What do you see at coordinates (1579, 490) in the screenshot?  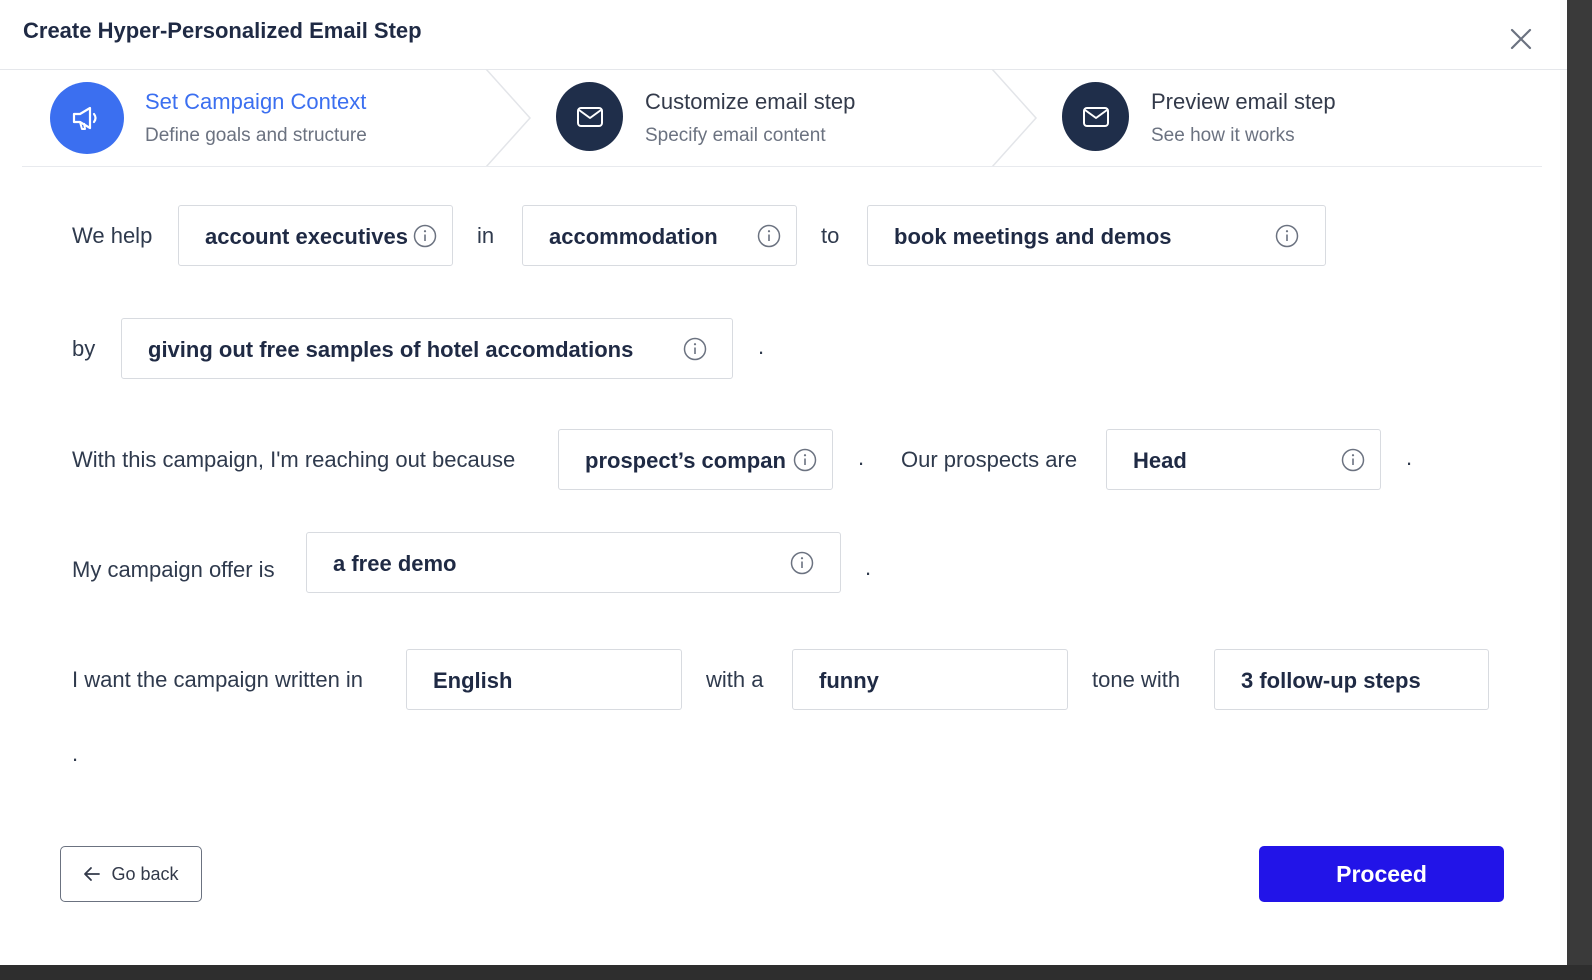 I see `window-edge` at bounding box center [1579, 490].